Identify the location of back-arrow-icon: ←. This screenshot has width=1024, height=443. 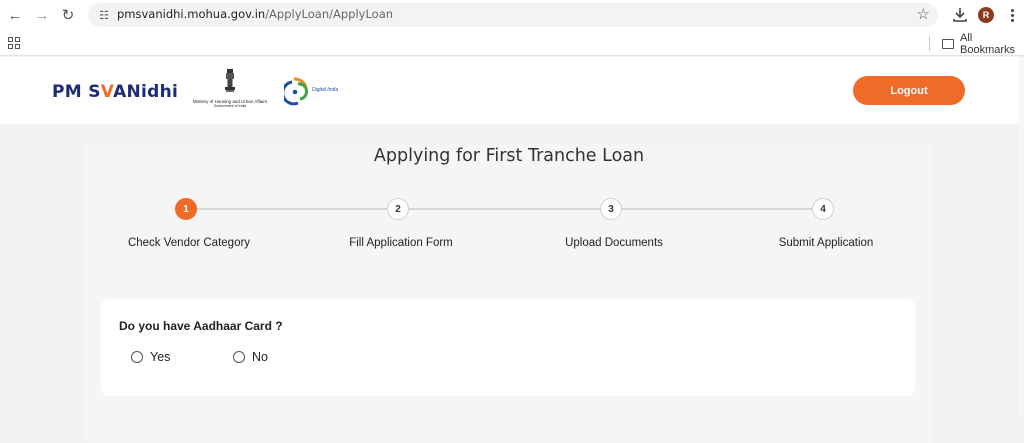
(15, 15).